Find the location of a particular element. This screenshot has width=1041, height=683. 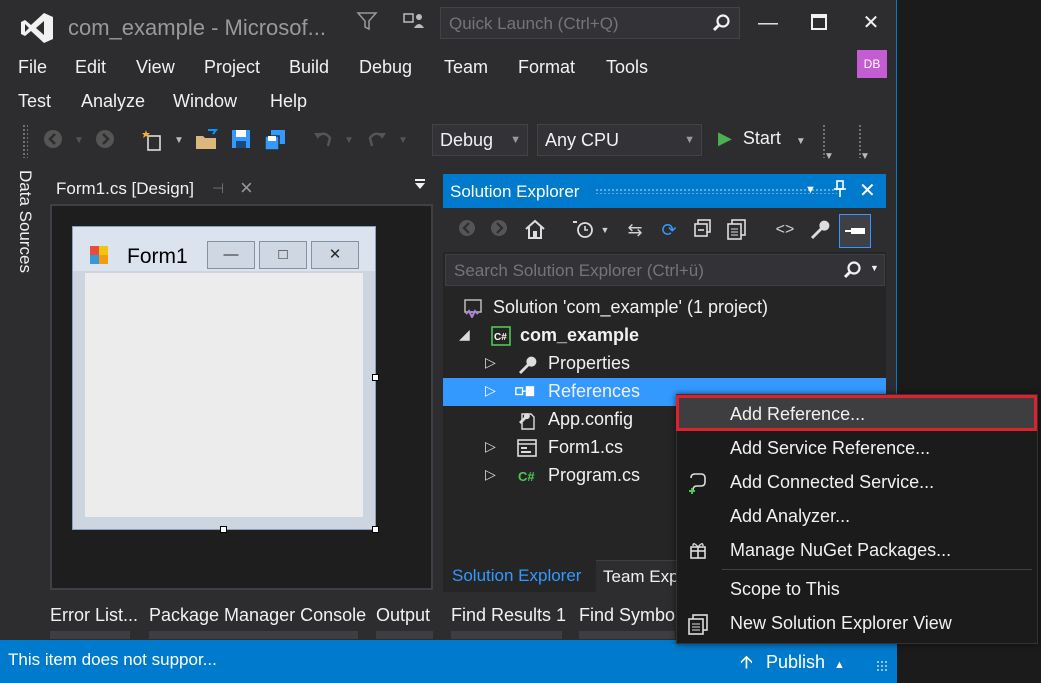

tree-node-solution: Solution 'com_example' (1 project) is located at coordinates (664, 308).